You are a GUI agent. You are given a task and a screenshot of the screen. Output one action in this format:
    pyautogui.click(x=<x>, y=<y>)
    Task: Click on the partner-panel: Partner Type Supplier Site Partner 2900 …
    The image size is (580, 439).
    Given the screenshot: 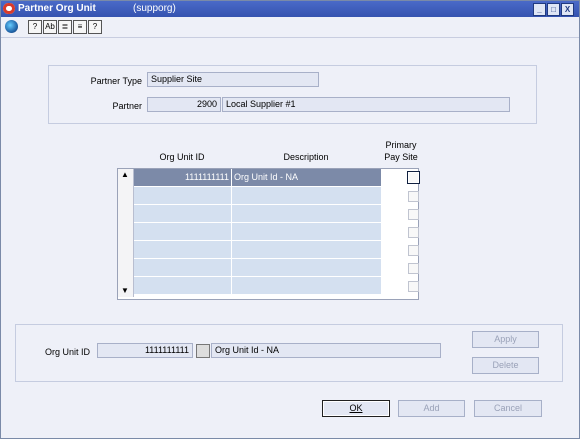 What is the action you would take?
    pyautogui.click(x=292, y=94)
    